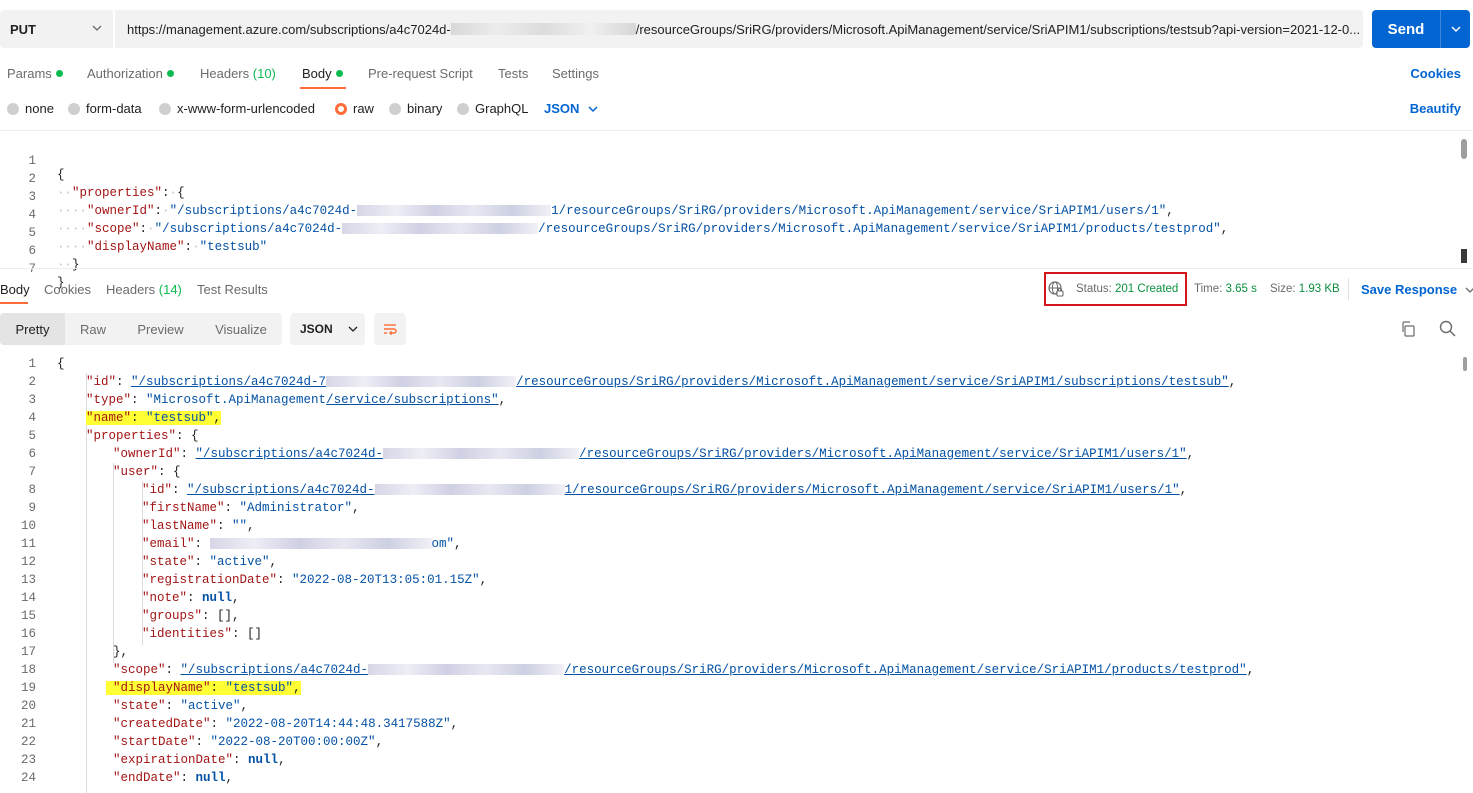 Image resolution: width=1473 pixels, height=793 pixels. Describe the element at coordinates (562, 108) in the screenshot. I see `raw-format-label: JSON` at that location.